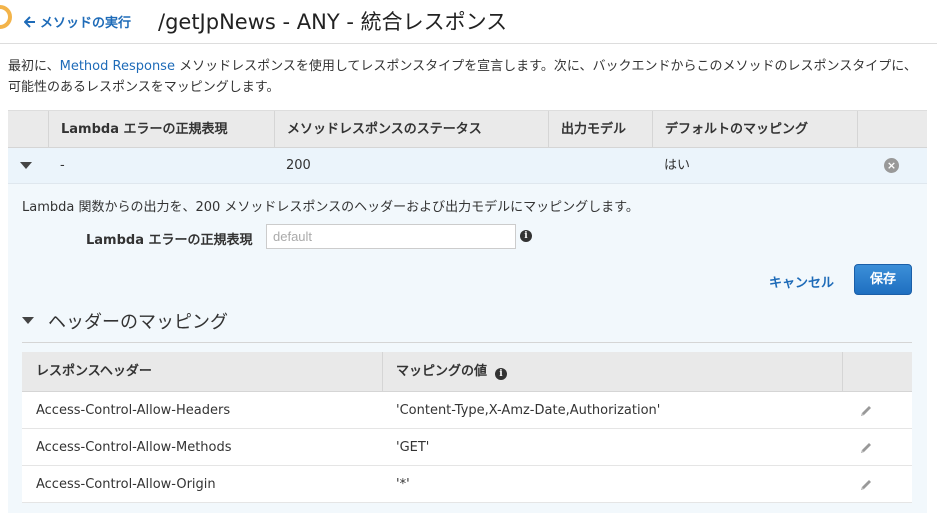  Describe the element at coordinates (138, 321) in the screenshot. I see `header-mapping-section-title: ヘッダーのマッピング` at that location.